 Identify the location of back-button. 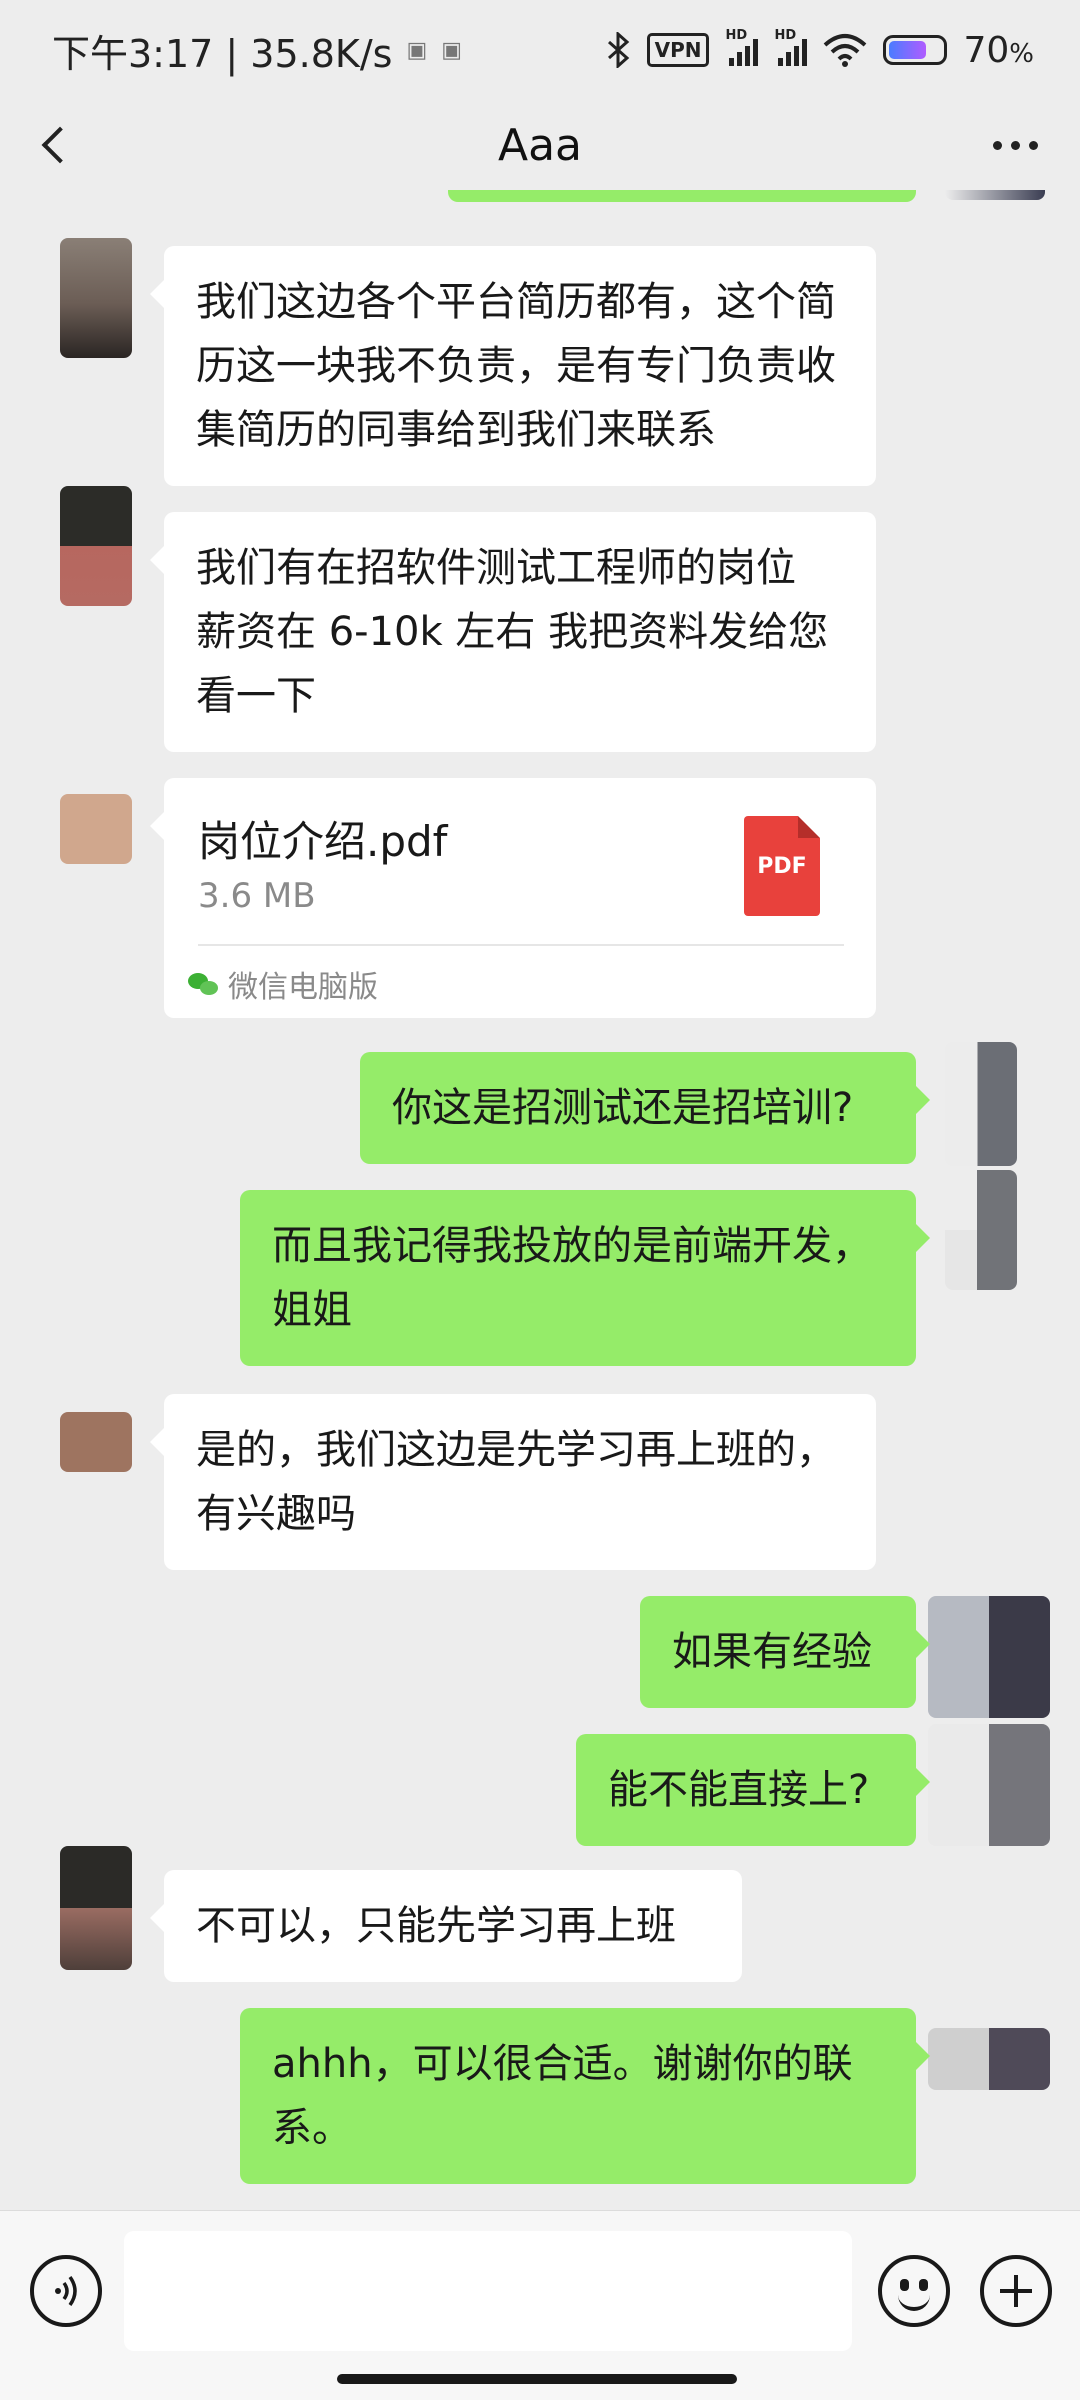
(55, 145).